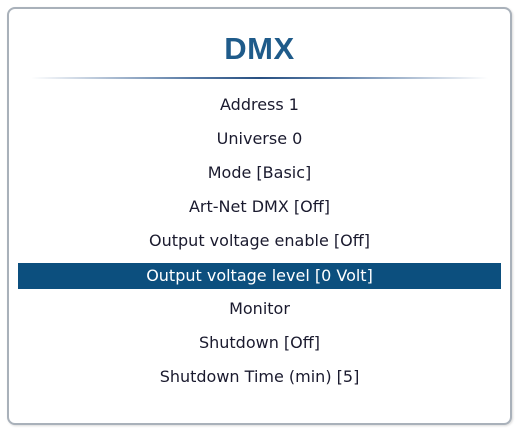  Describe the element at coordinates (259, 208) in the screenshot. I see `menu-item-art-net-dmx: Art-Net DMX [Off]` at that location.